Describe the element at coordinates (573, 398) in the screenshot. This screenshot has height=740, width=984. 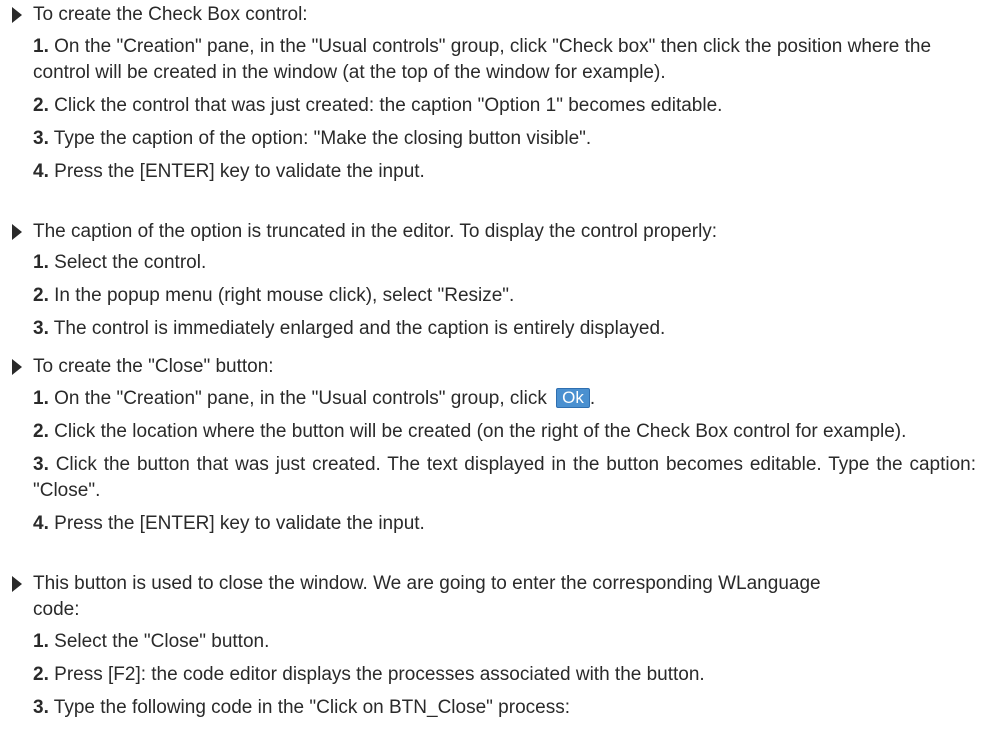
I see `ok-button-icon: Ok` at that location.